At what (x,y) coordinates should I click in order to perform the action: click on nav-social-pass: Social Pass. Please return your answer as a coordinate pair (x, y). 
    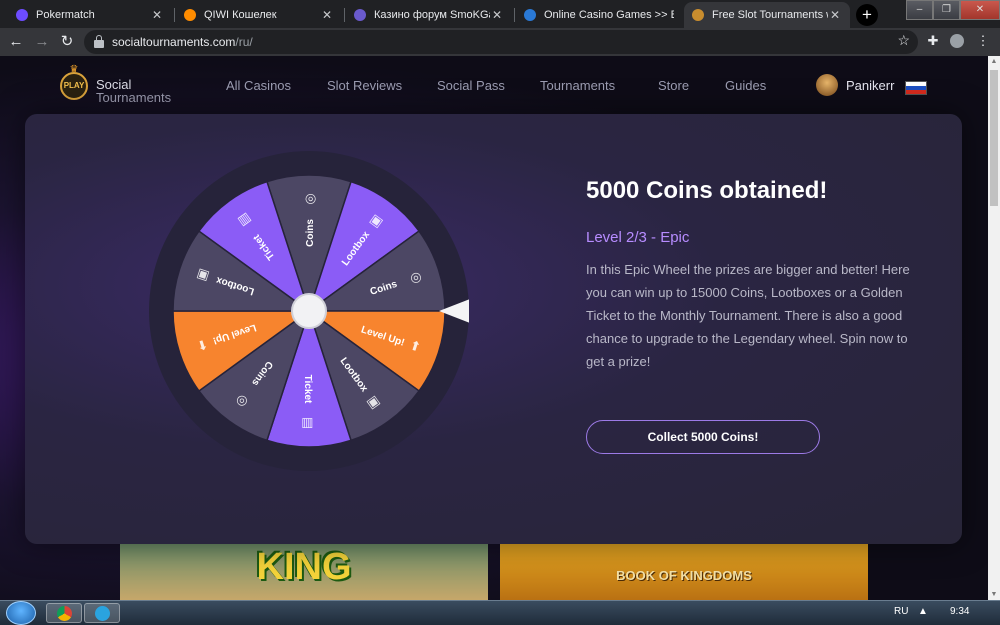
    Looking at the image, I should click on (471, 85).